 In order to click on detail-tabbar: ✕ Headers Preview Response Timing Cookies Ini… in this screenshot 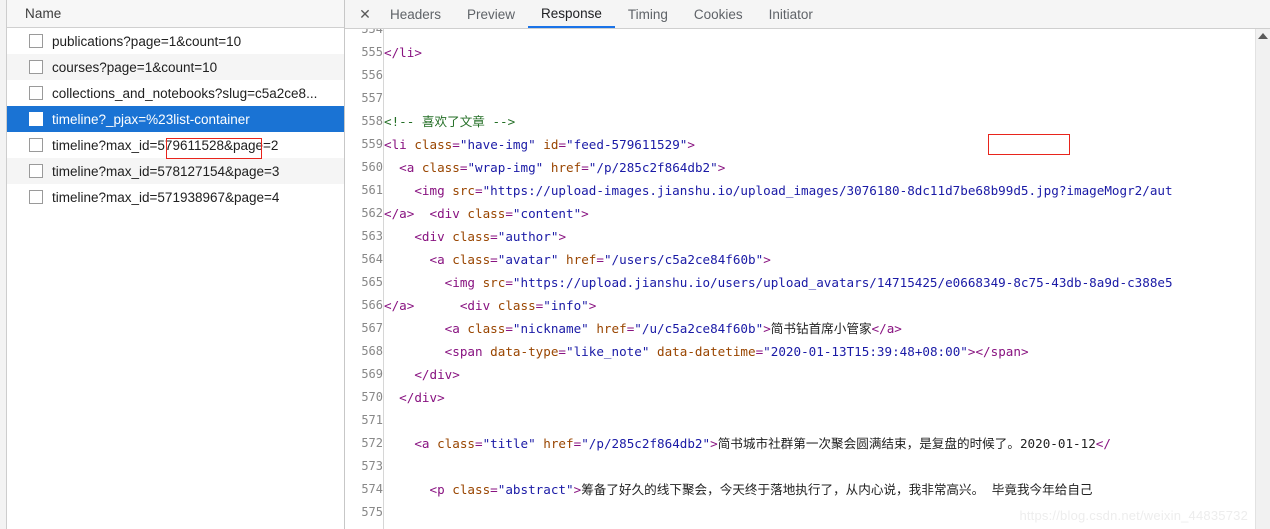, I will do `click(807, 14)`.